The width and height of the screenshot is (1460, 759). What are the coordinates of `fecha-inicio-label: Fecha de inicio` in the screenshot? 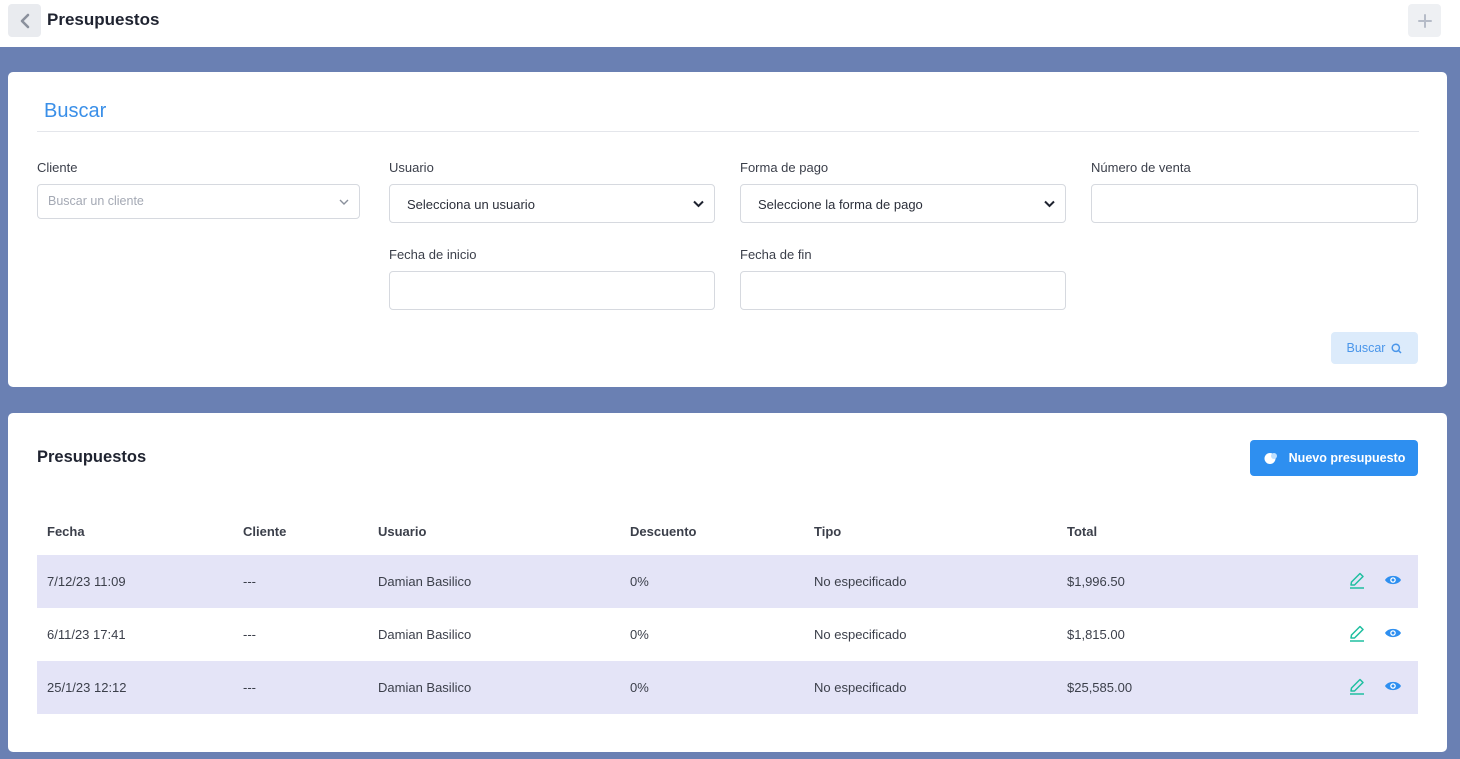 It's located at (433, 254).